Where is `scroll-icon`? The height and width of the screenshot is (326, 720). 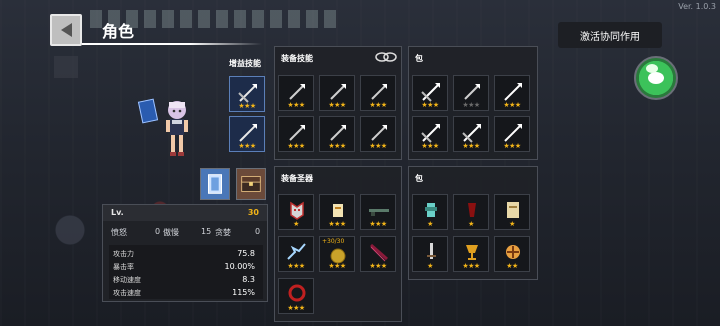 scroll-icon is located at coordinates (338, 210).